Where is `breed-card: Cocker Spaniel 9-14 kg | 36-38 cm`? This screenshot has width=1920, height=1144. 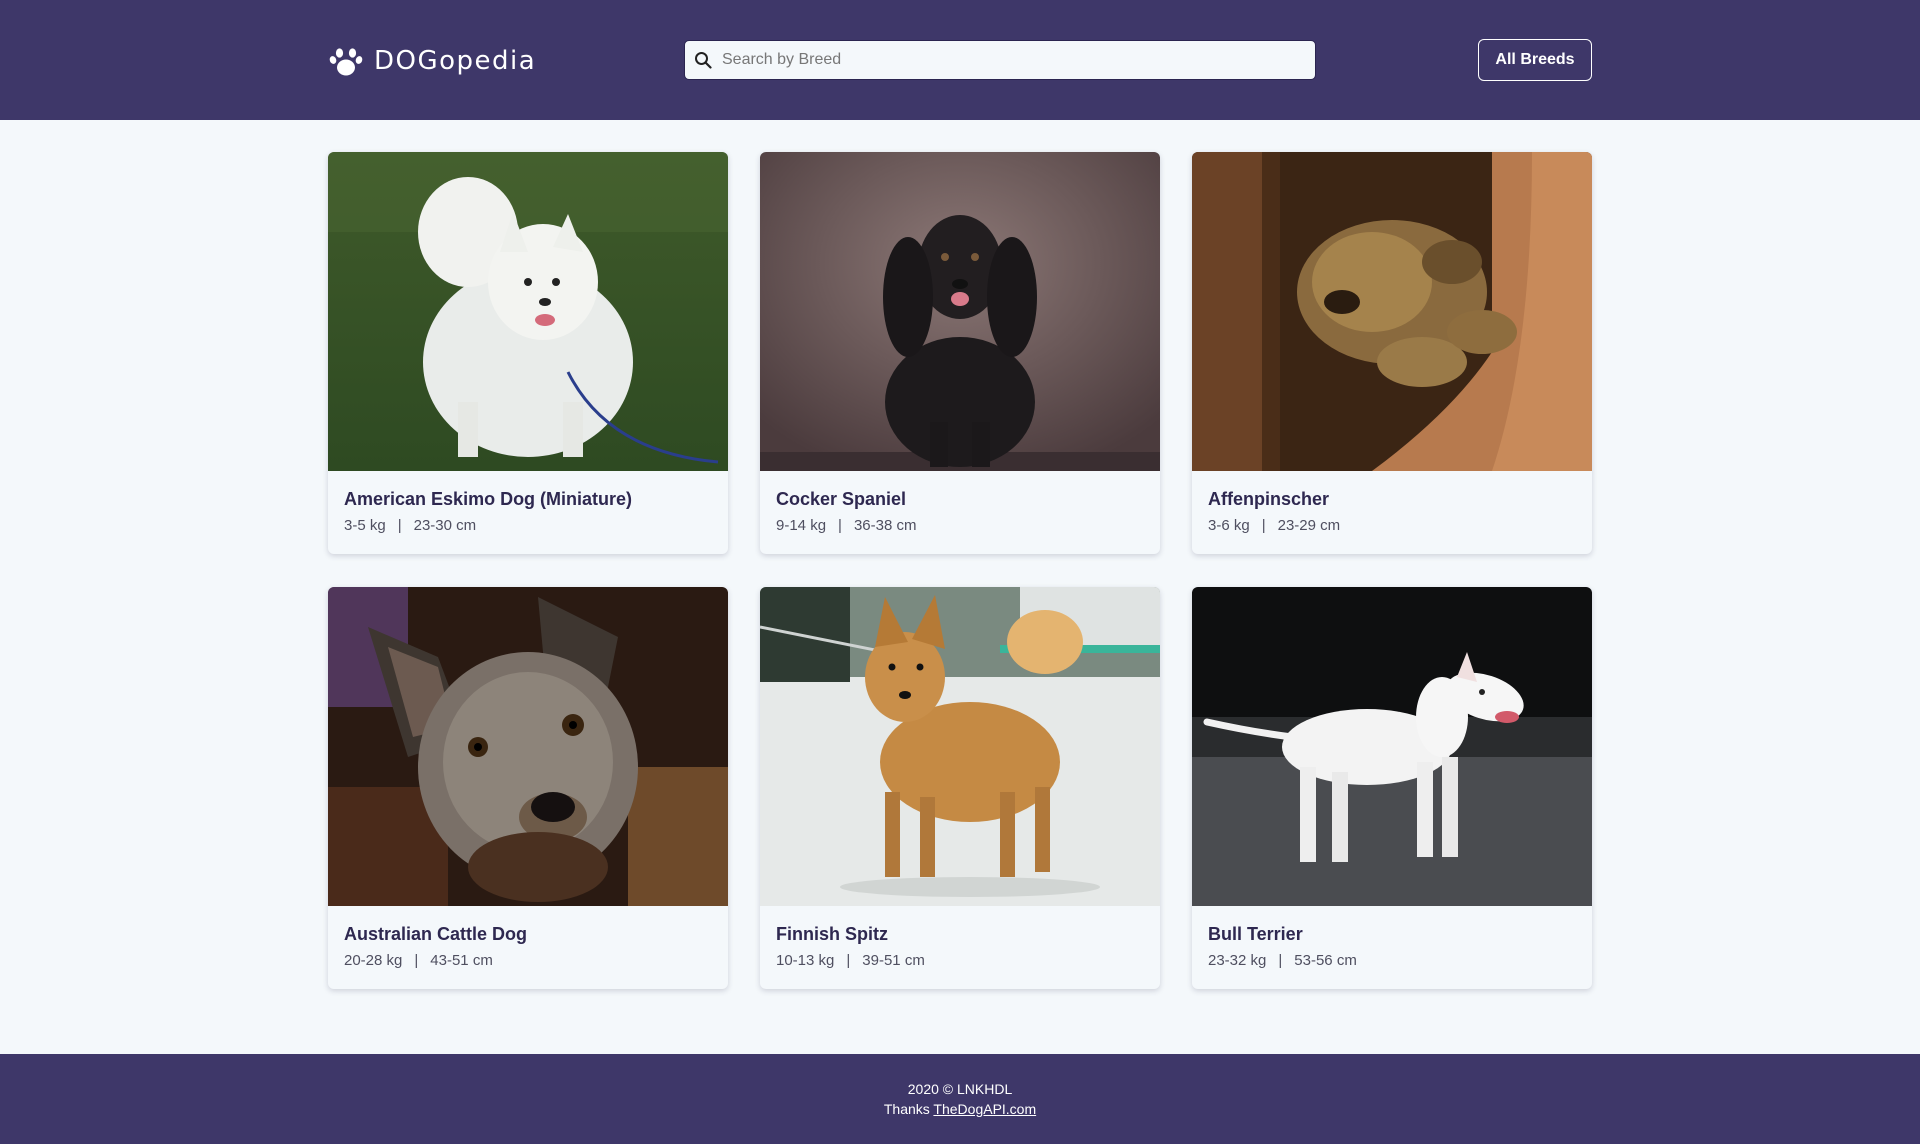 breed-card: Cocker Spaniel 9-14 kg | 36-38 cm is located at coordinates (960, 353).